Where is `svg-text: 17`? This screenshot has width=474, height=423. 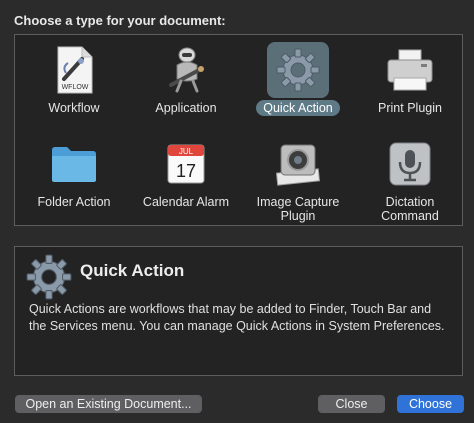 svg-text: 17 is located at coordinates (186, 171).